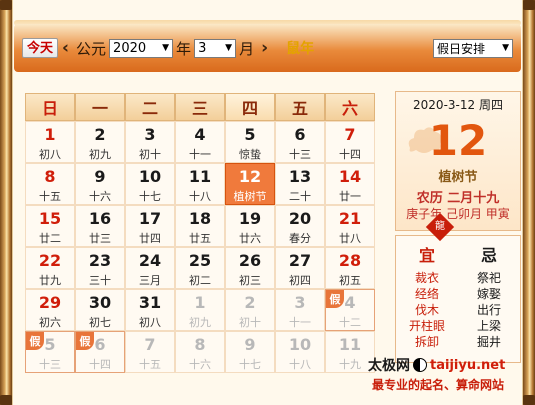 Image resolution: width=535 pixels, height=405 pixels. What do you see at coordinates (264, 48) in the screenshot?
I see `chevron-right-icon: ›` at bounding box center [264, 48].